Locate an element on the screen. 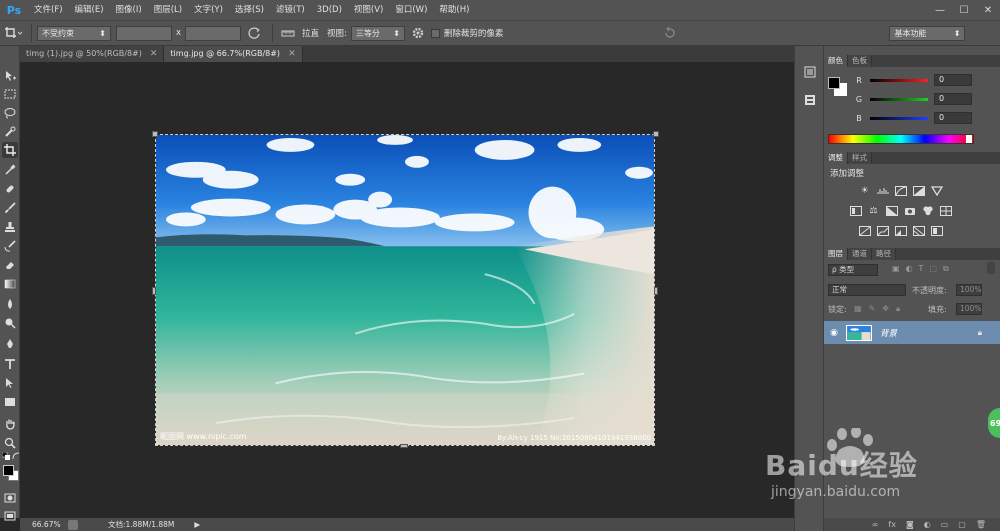  layer-row-background: ◉ 背景 🔒︎ is located at coordinates (912, 332).